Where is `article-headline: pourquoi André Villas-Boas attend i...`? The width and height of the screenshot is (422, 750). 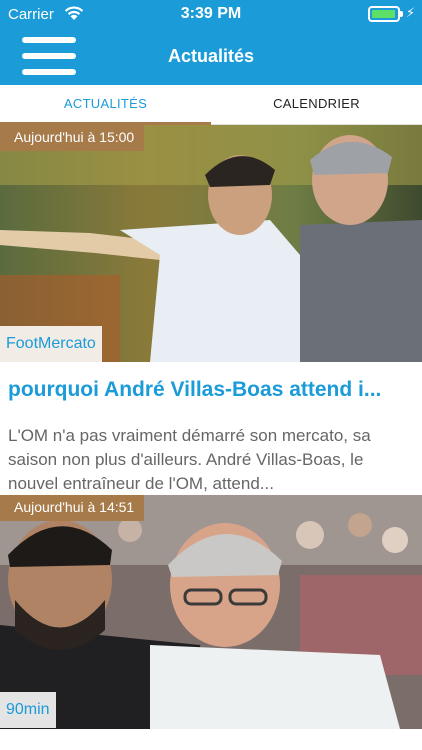 article-headline: pourquoi André Villas-Boas attend i... is located at coordinates (211, 390).